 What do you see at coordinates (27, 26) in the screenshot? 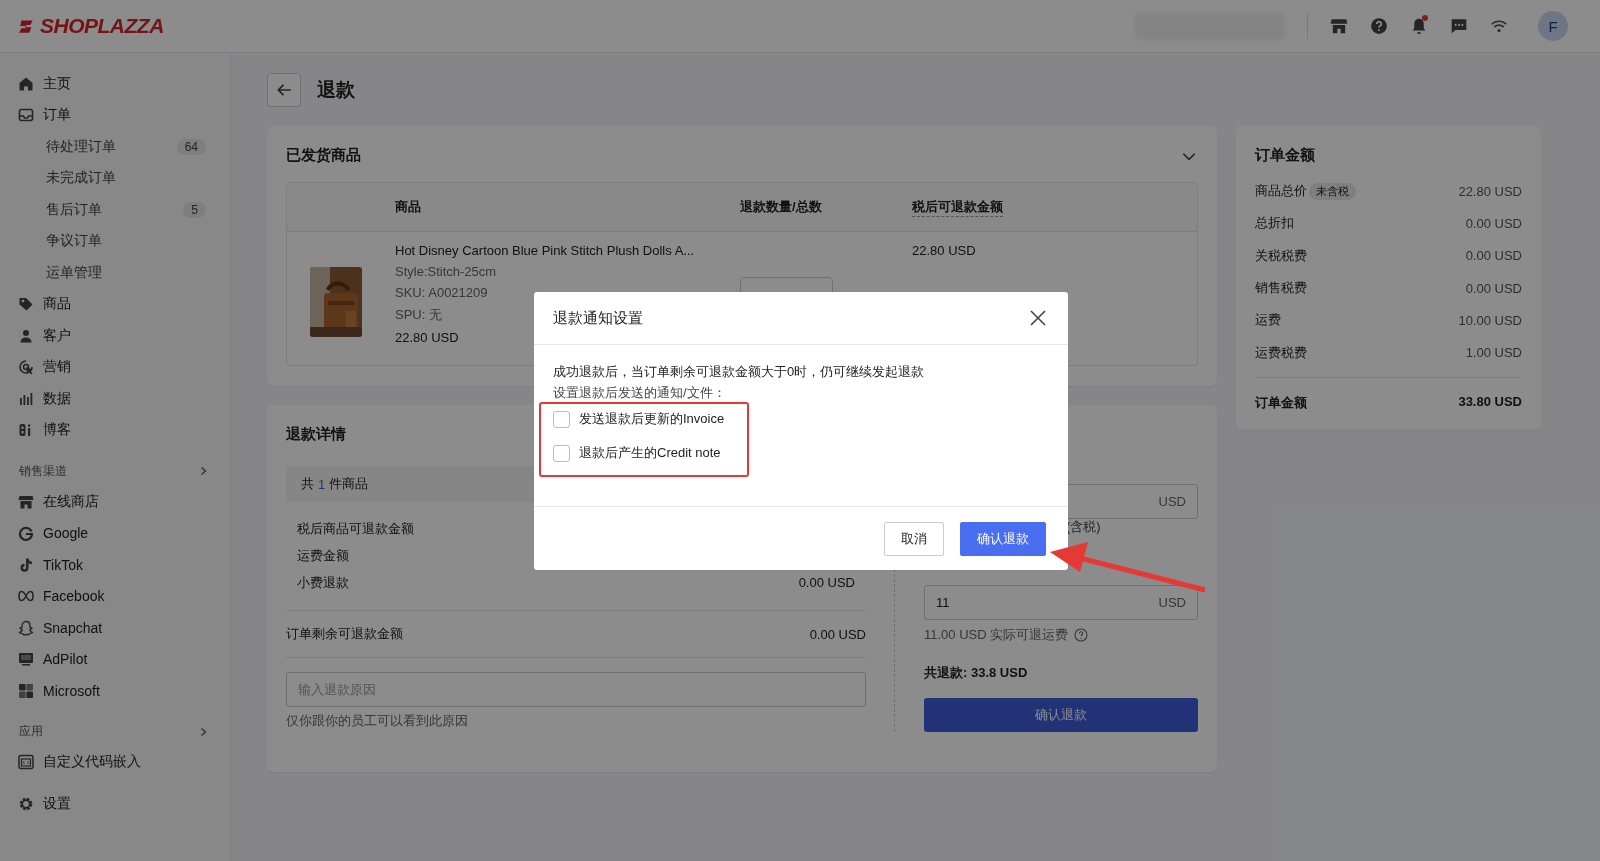
I see `logo-icon` at bounding box center [27, 26].